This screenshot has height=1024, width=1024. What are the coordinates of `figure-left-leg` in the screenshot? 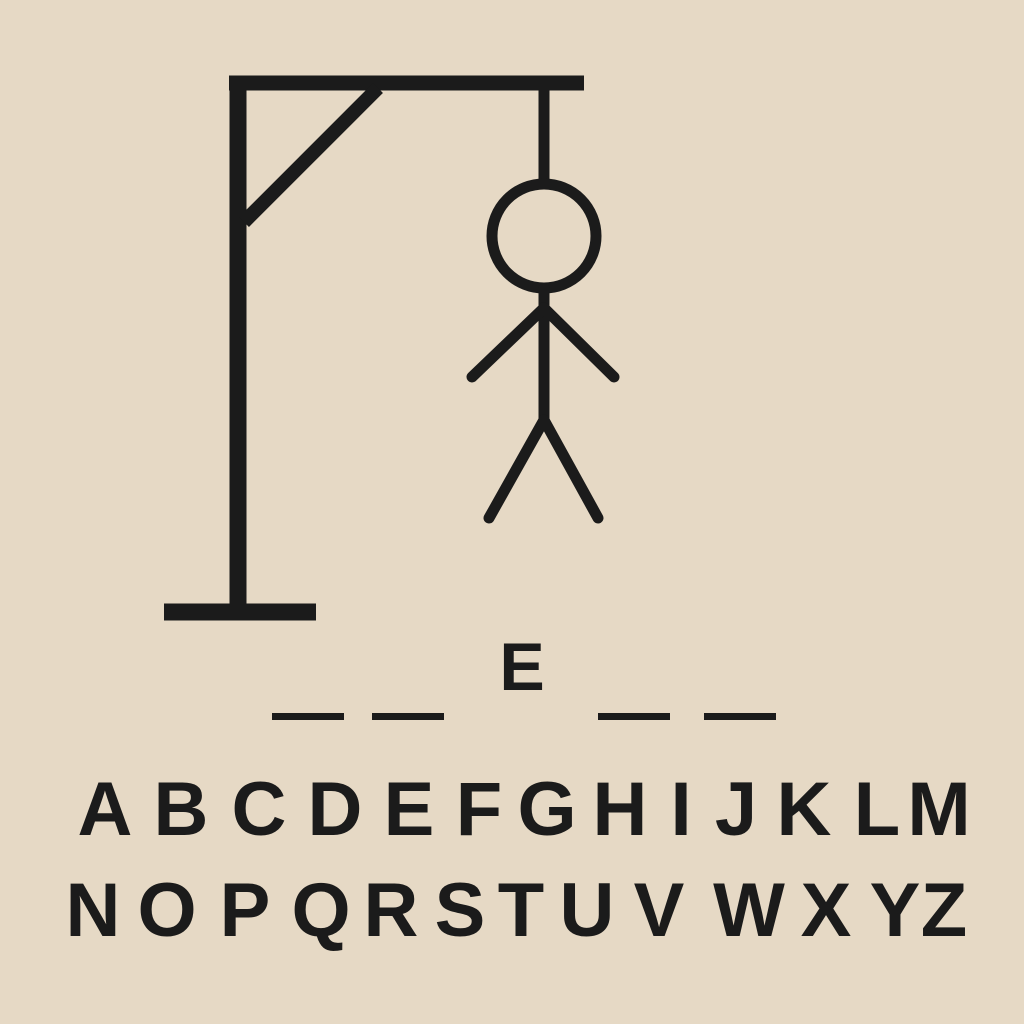 It's located at (516, 469).